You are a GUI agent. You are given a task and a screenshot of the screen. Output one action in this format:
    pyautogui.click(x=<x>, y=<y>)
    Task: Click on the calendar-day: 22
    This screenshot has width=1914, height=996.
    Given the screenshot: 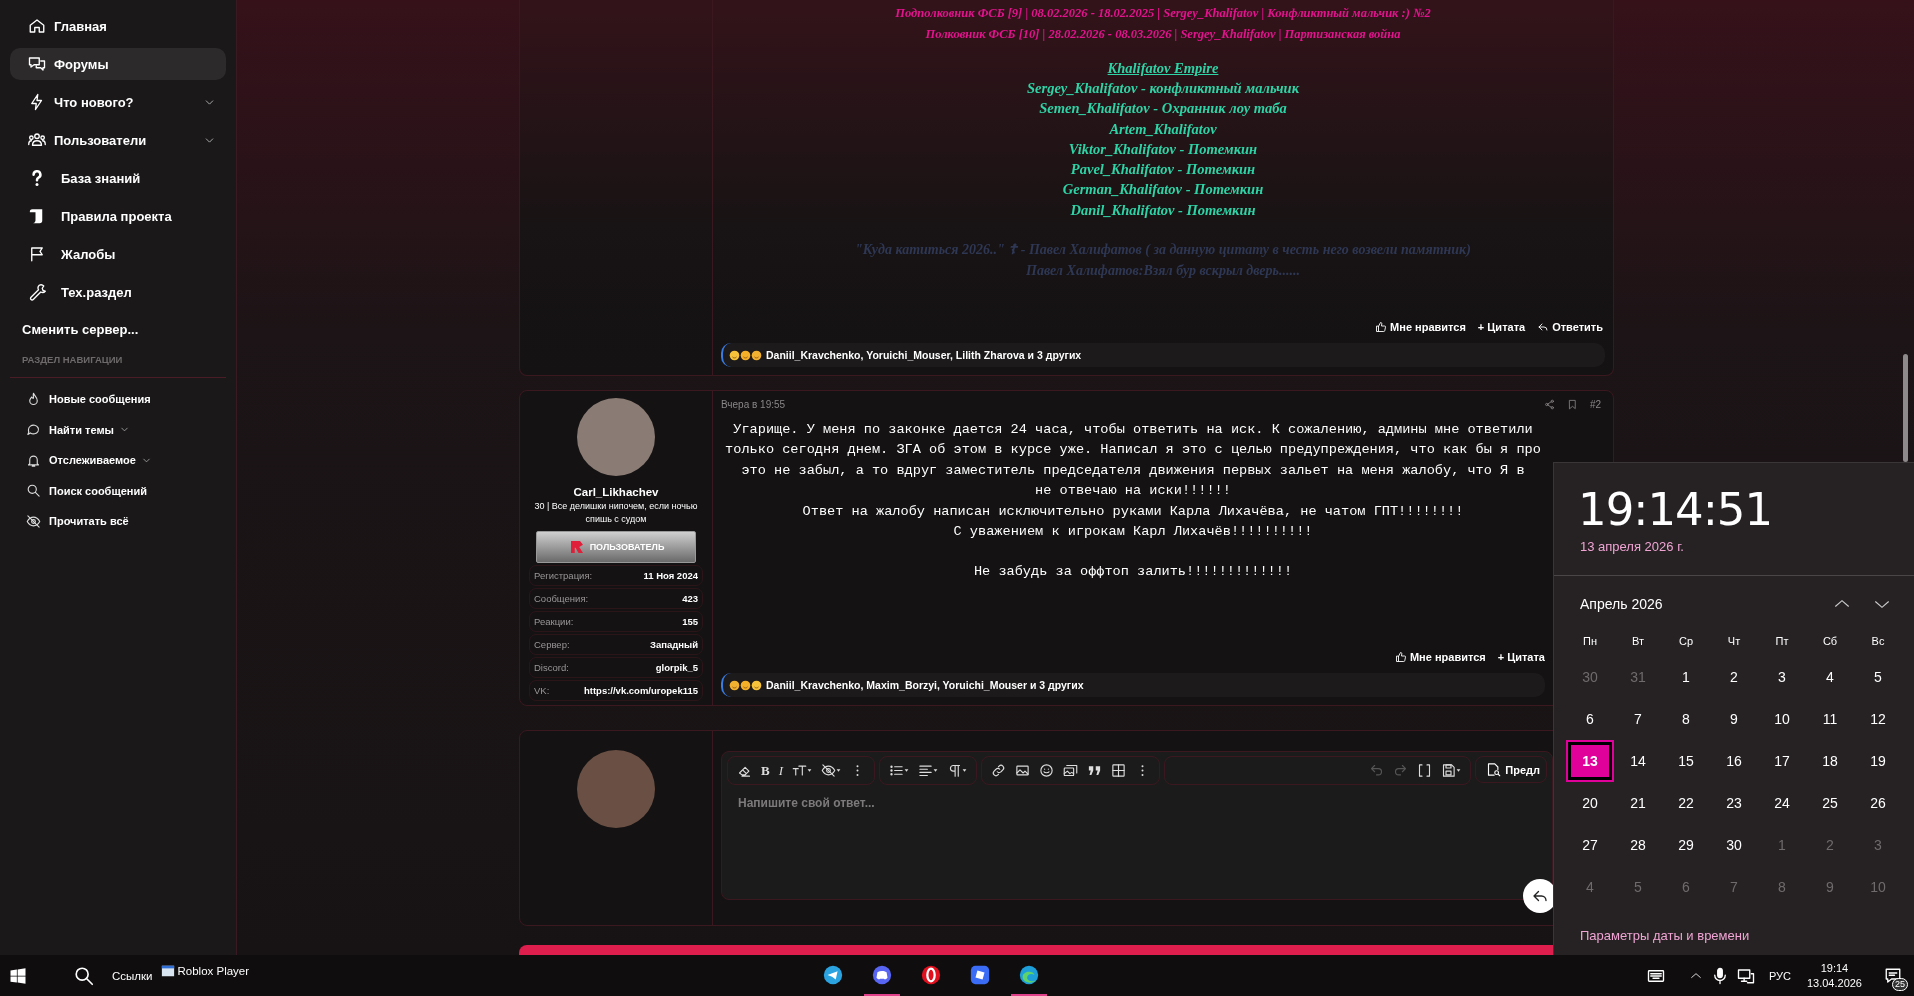 What is the action you would take?
    pyautogui.click(x=1686, y=803)
    